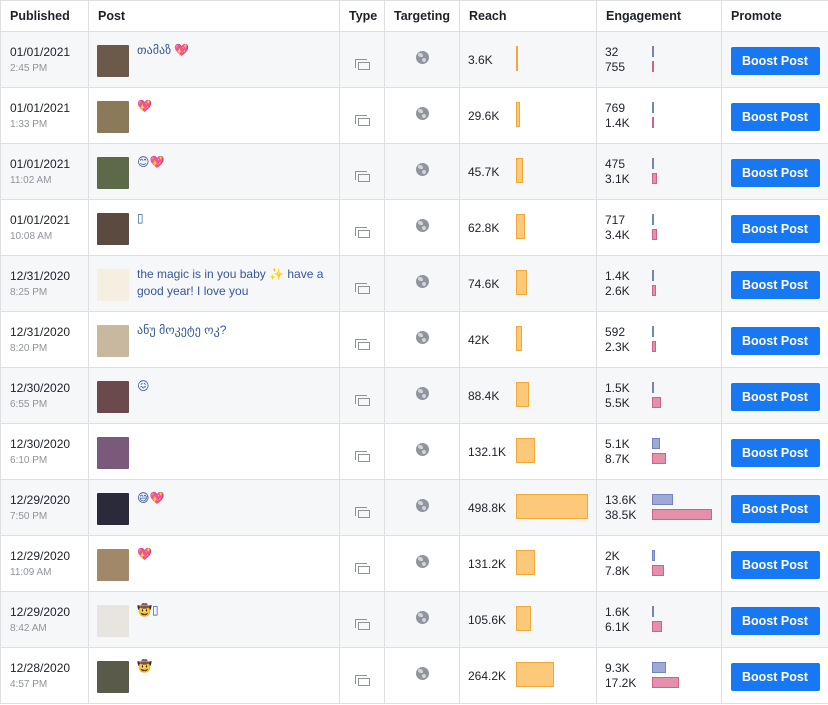  I want to click on engagement-cell: 32 755, so click(659, 59).